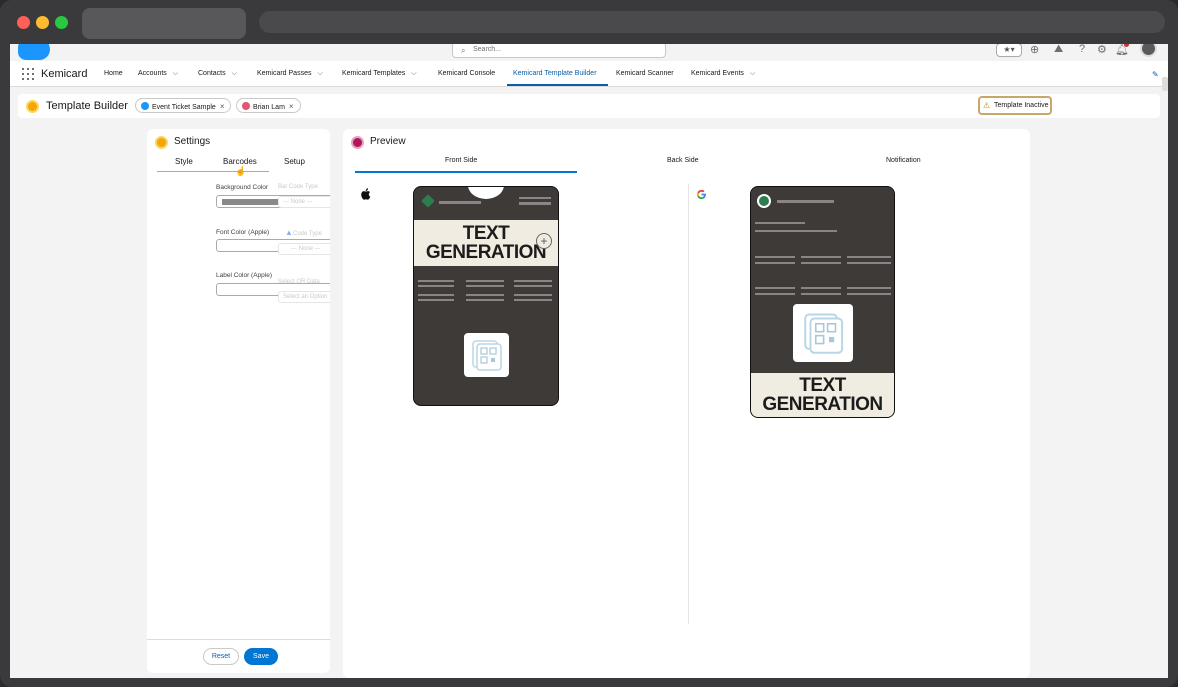 The image size is (1178, 687). I want to click on template-pill-label: Event Ticket Sample, so click(184, 107).